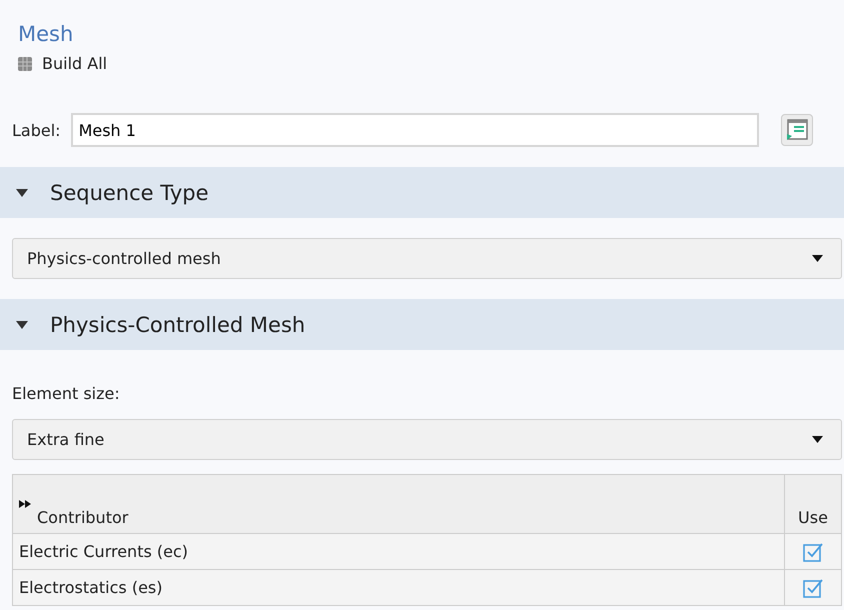 This screenshot has width=844, height=610. What do you see at coordinates (66, 393) in the screenshot?
I see `field-label: Element size:` at bounding box center [66, 393].